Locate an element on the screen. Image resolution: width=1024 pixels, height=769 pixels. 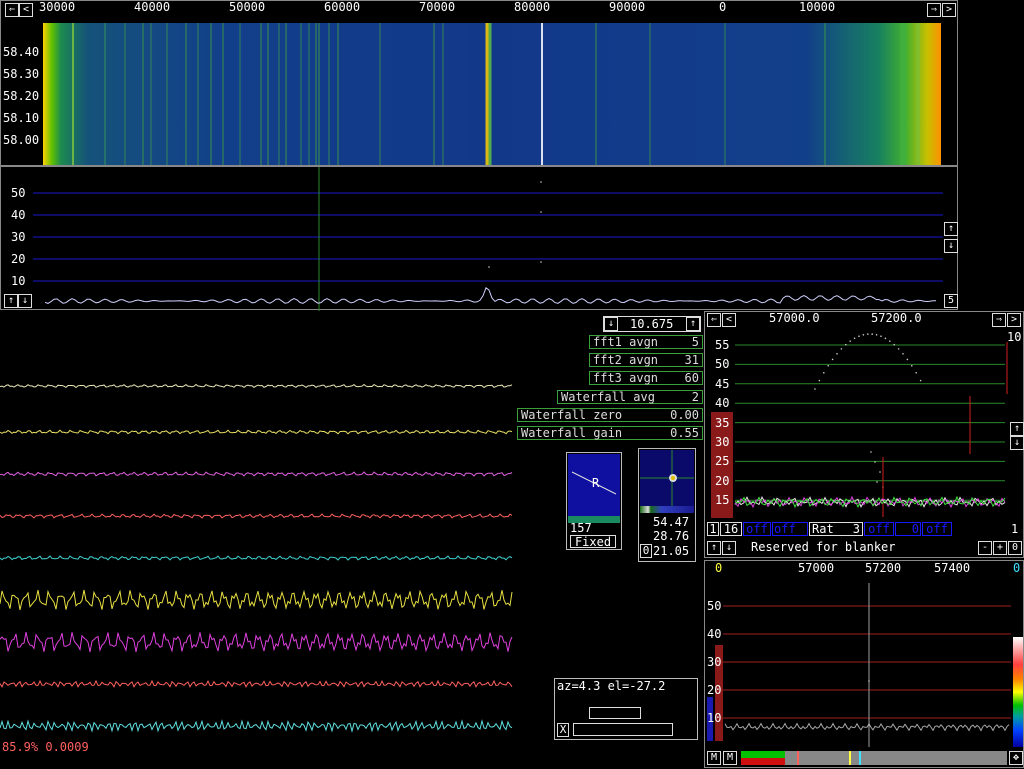
hires-up-button: ↑ is located at coordinates (714, 548).